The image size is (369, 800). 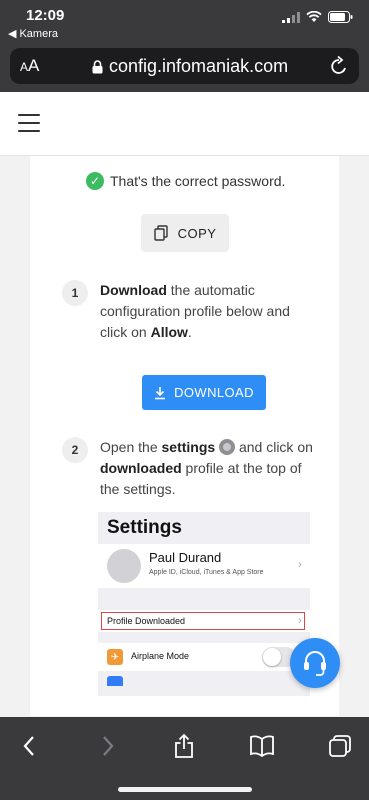 I want to click on check-circle-icon: ✓, so click(x=95, y=181).